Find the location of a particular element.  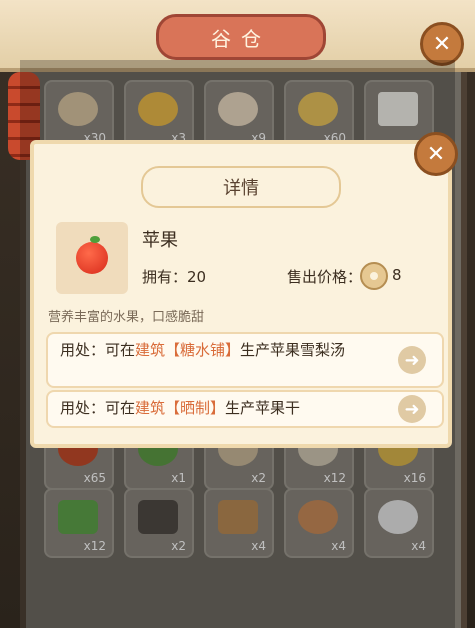

detail-title-plate: 详情 is located at coordinates (241, 187).